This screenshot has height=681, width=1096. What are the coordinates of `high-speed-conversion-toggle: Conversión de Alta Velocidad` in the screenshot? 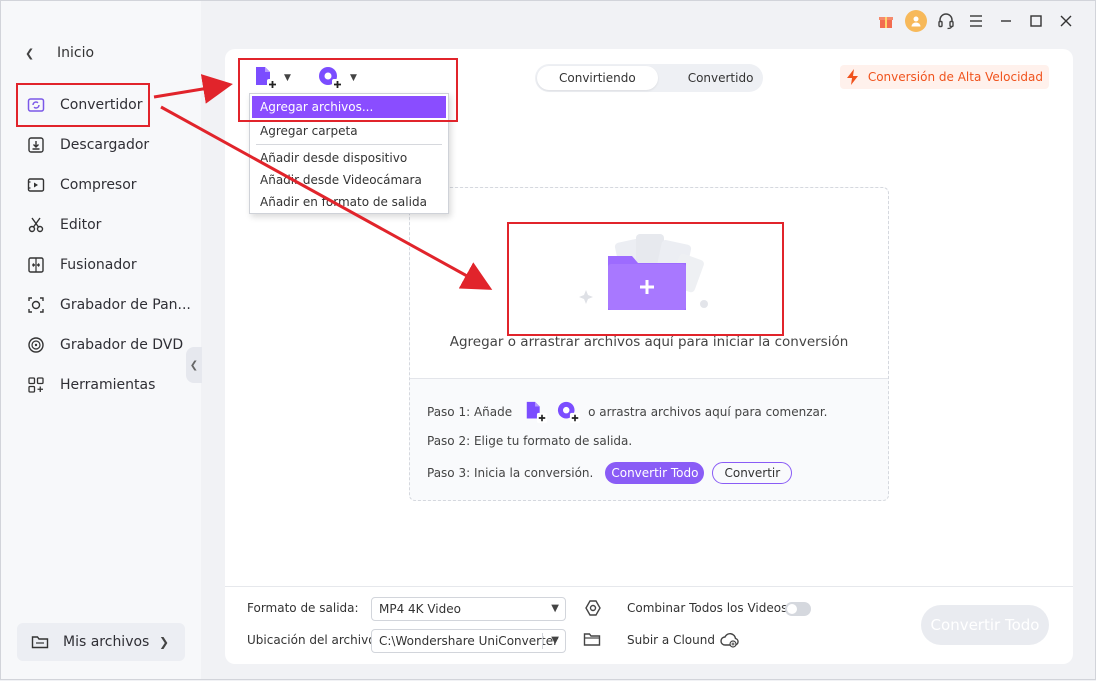 It's located at (944, 77).